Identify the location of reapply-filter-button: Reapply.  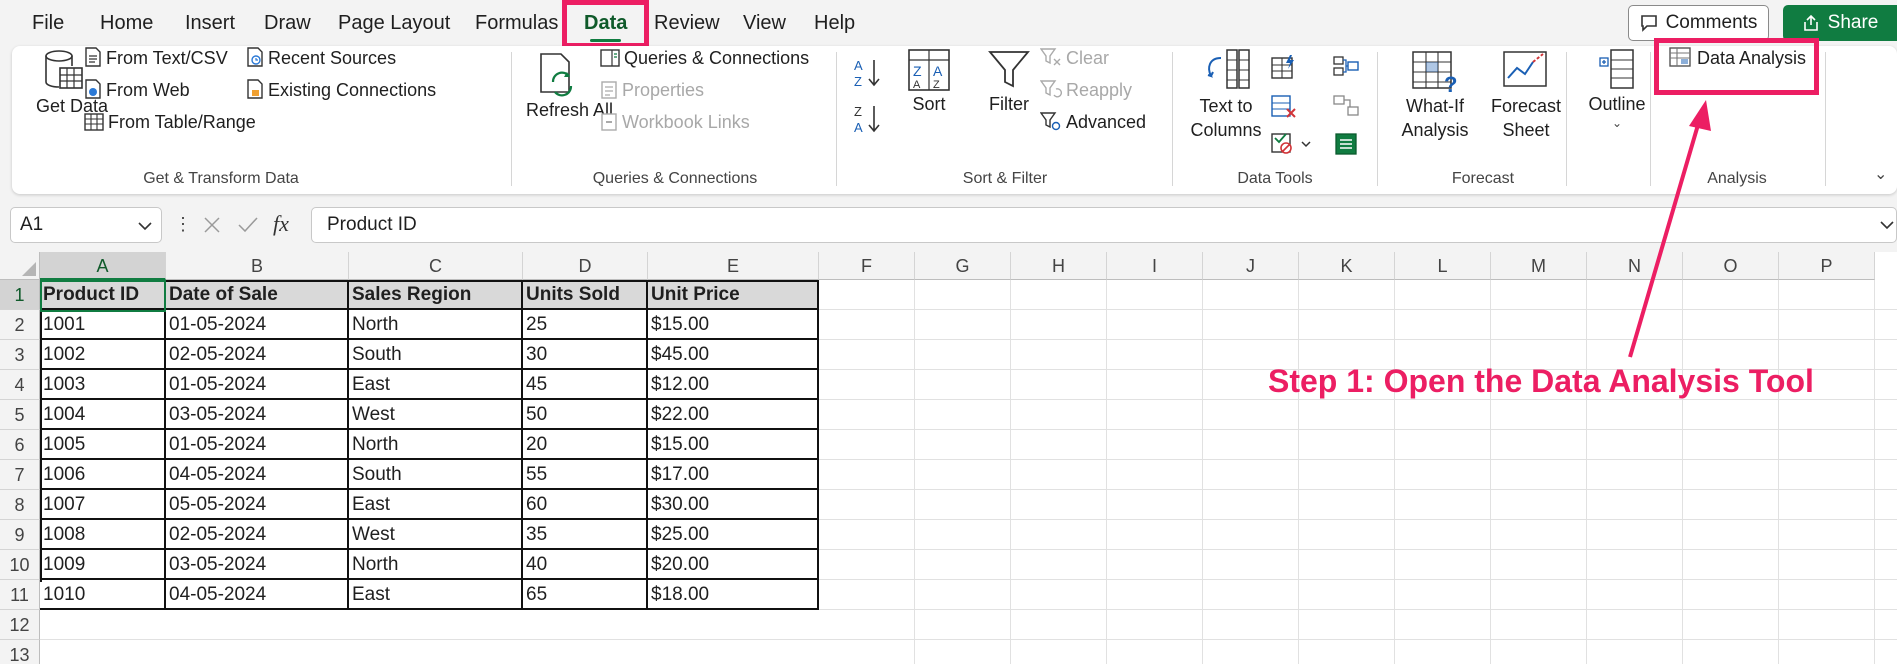
(1085, 91).